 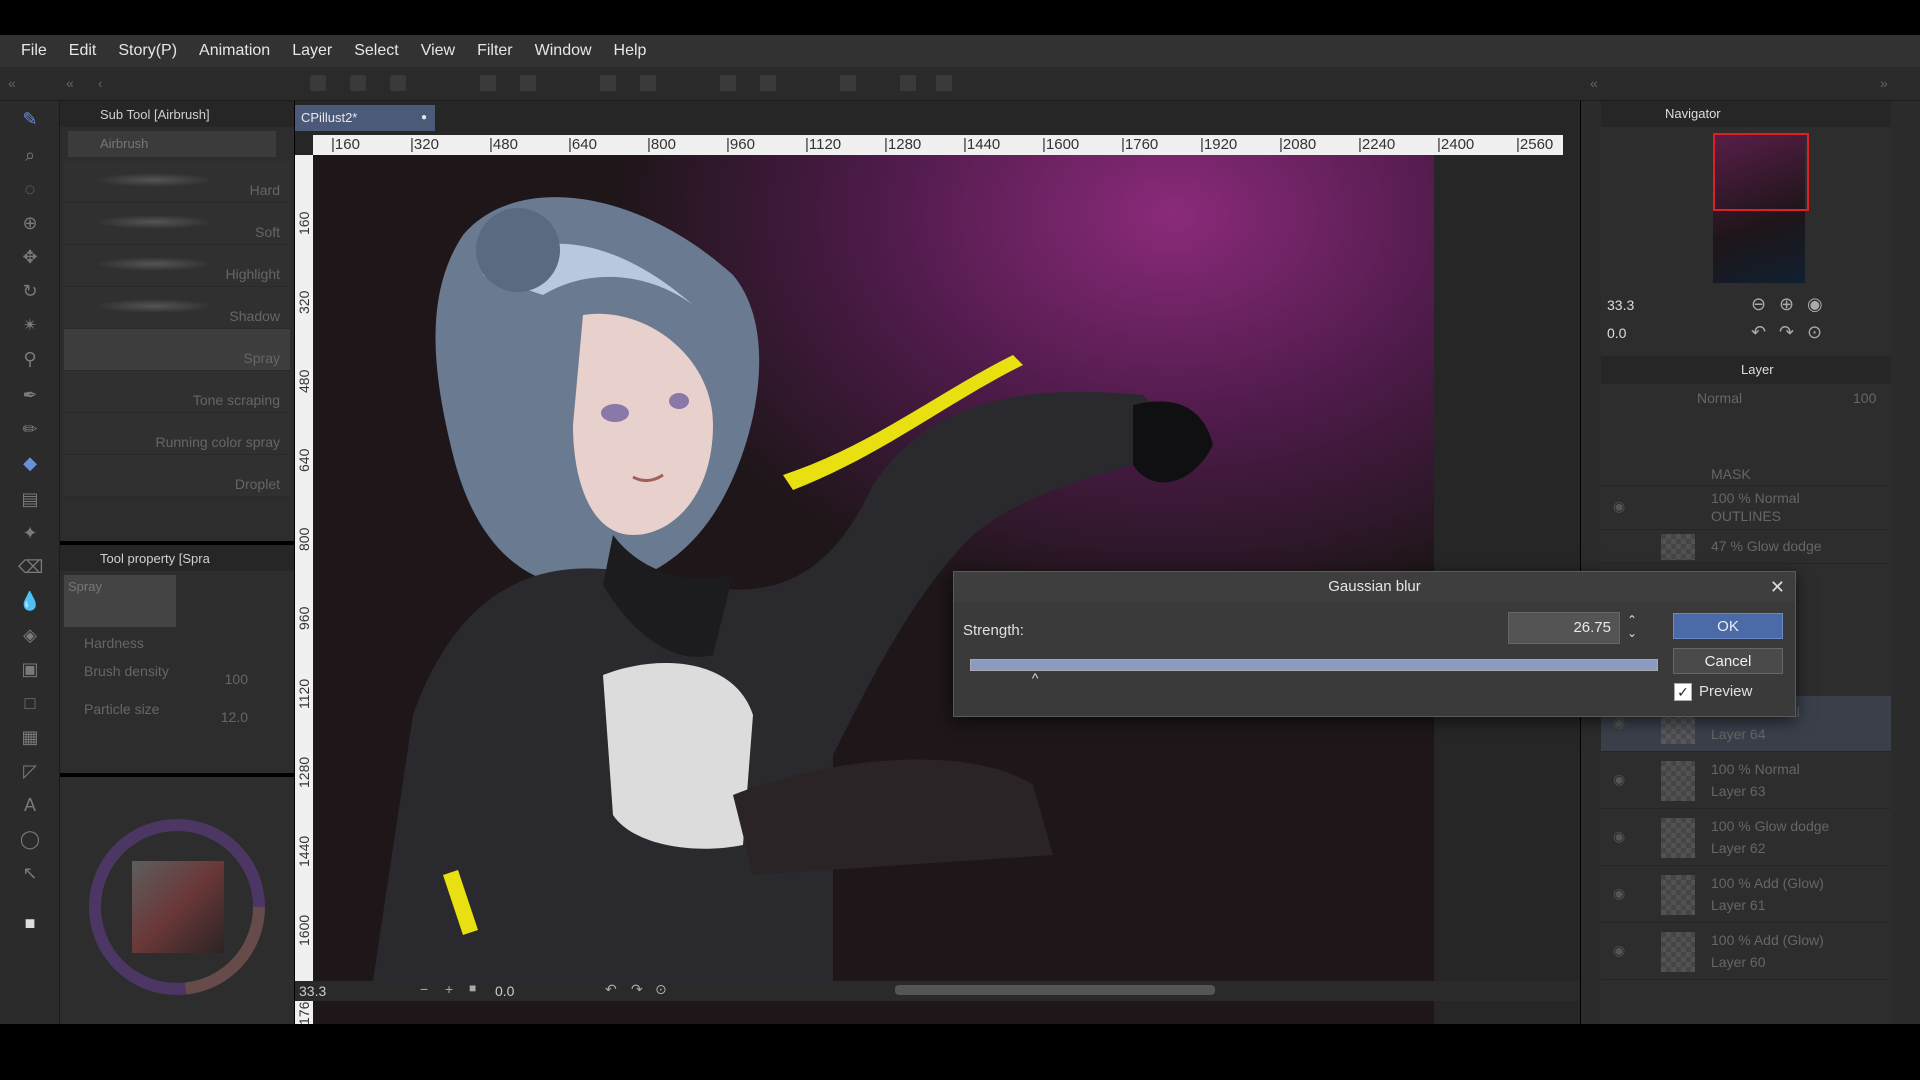 I want to click on brush-density-value: 100, so click(x=236, y=679).